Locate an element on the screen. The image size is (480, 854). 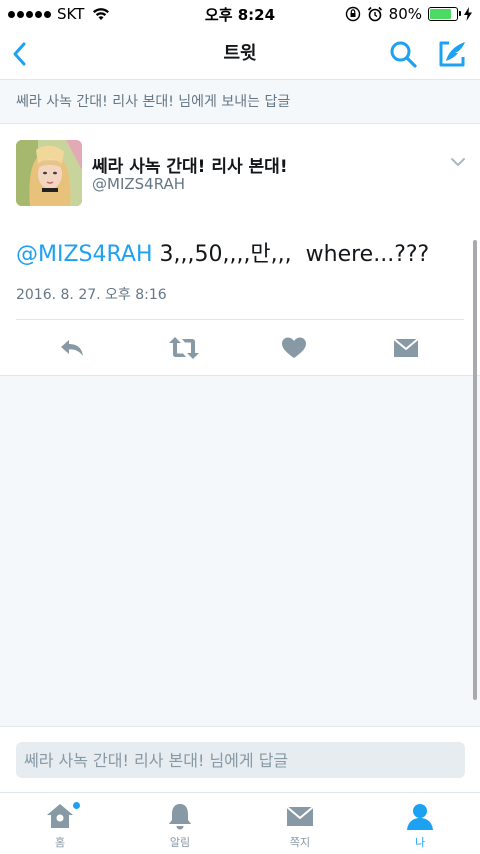
compose-icon is located at coordinates (452, 54).